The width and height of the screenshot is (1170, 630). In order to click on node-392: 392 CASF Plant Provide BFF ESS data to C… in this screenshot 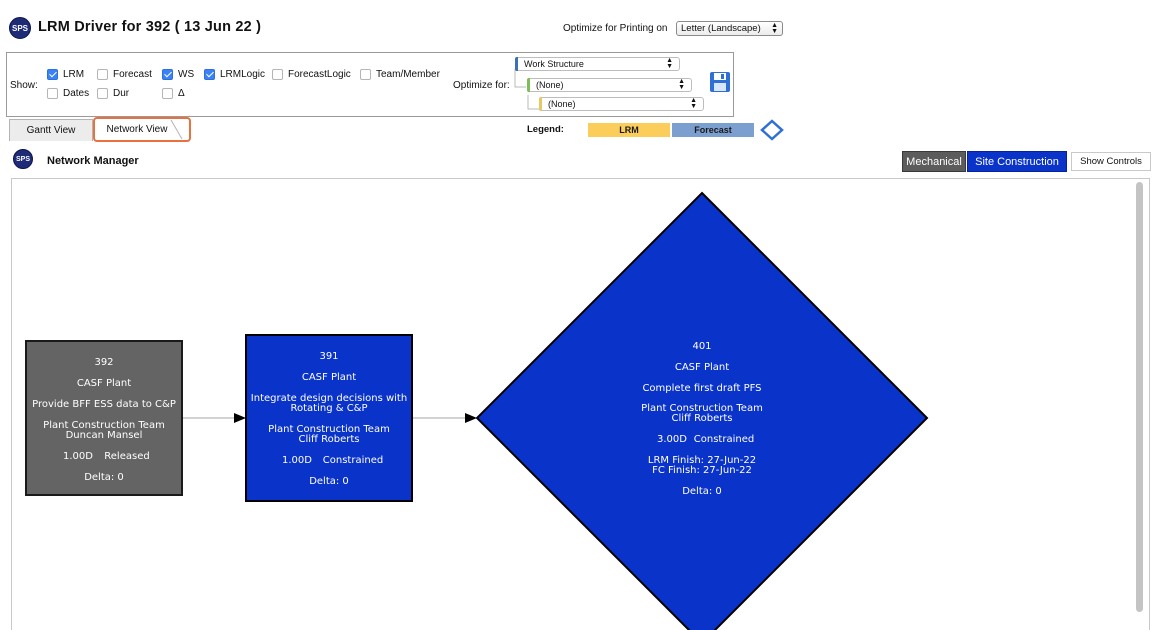, I will do `click(104, 418)`.